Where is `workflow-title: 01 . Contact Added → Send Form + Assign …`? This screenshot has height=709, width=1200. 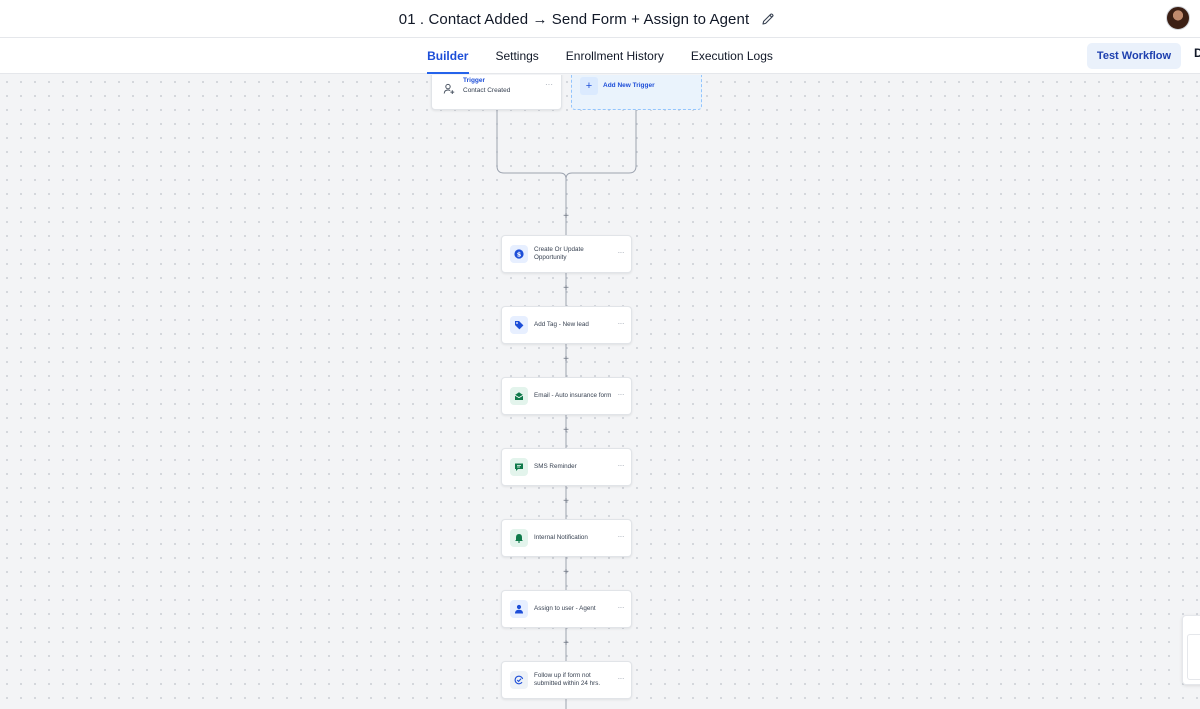 workflow-title: 01 . Contact Added → Send Form + Assign … is located at coordinates (574, 19).